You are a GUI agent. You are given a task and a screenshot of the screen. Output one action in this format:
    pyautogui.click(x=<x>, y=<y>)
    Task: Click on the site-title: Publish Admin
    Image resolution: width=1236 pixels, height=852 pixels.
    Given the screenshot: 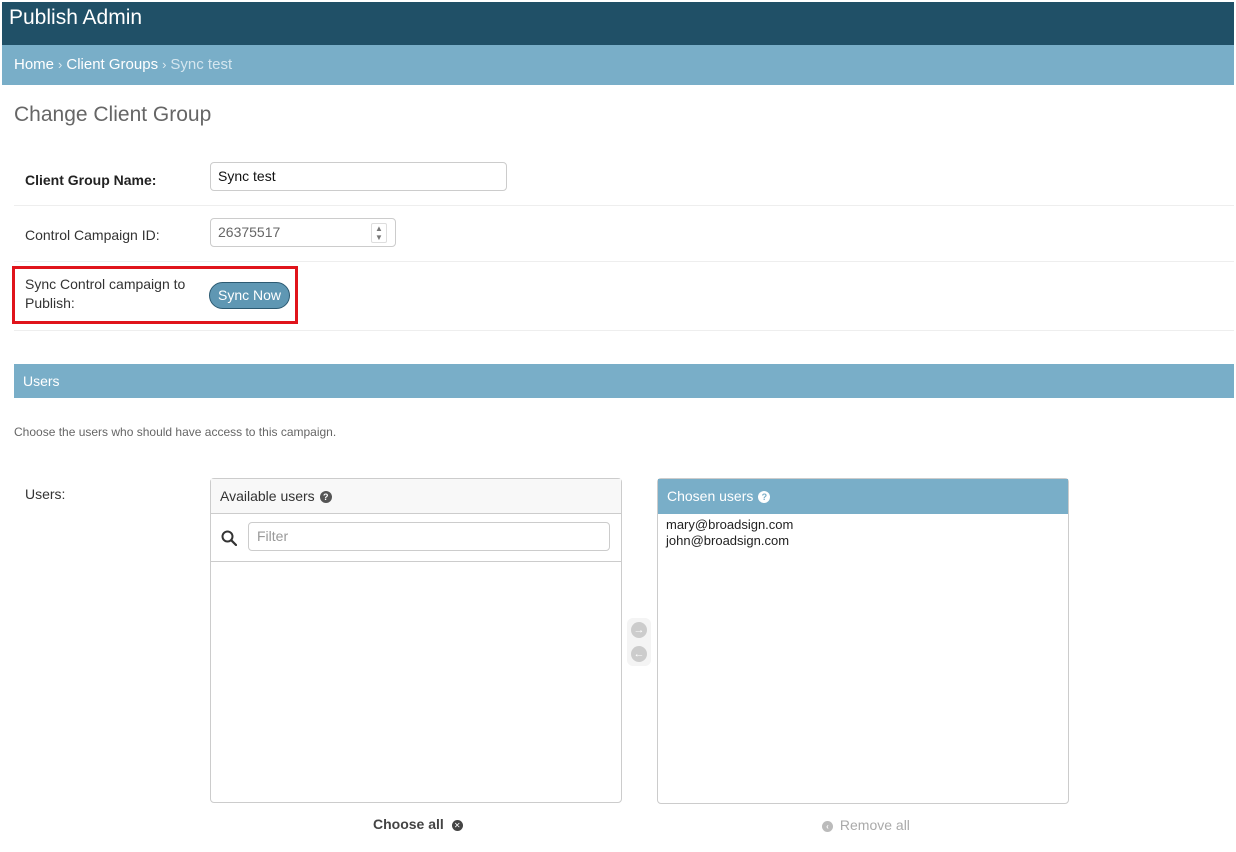 What is the action you would take?
    pyautogui.click(x=75, y=18)
    